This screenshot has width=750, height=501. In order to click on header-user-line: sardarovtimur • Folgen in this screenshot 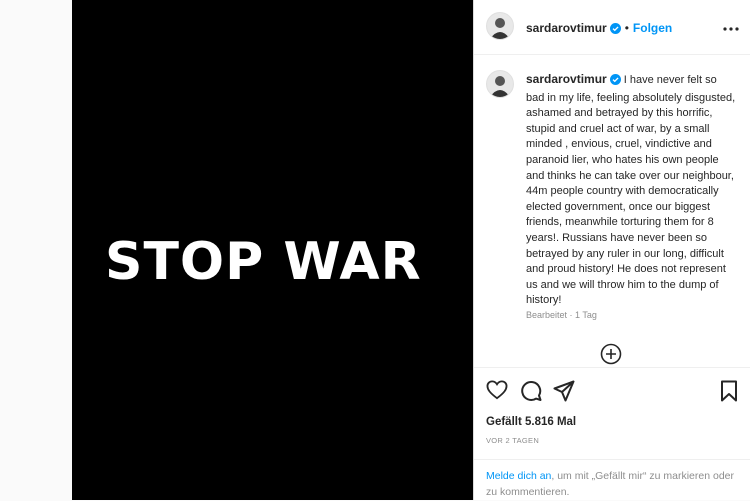, I will do `click(599, 29)`.